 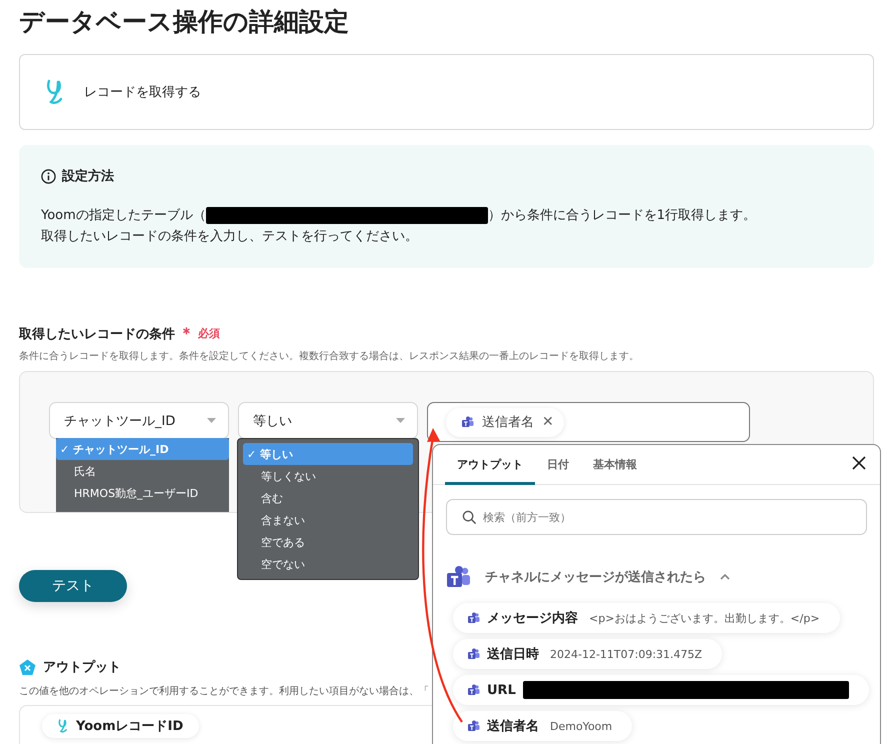 What do you see at coordinates (490, 471) in the screenshot?
I see `picker-tab: アウトプット` at bounding box center [490, 471].